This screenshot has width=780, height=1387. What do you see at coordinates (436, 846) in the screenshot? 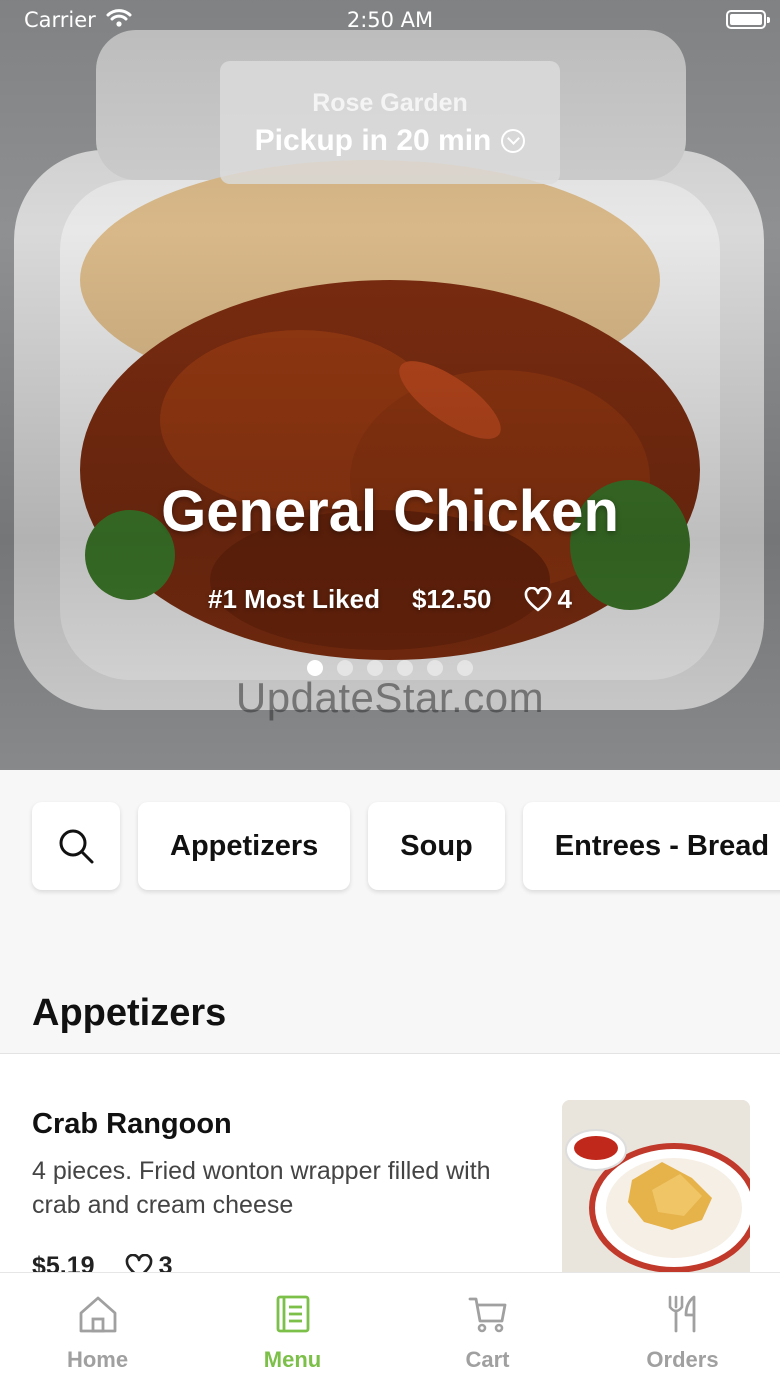
I see `category-chip-soup: Soup` at bounding box center [436, 846].